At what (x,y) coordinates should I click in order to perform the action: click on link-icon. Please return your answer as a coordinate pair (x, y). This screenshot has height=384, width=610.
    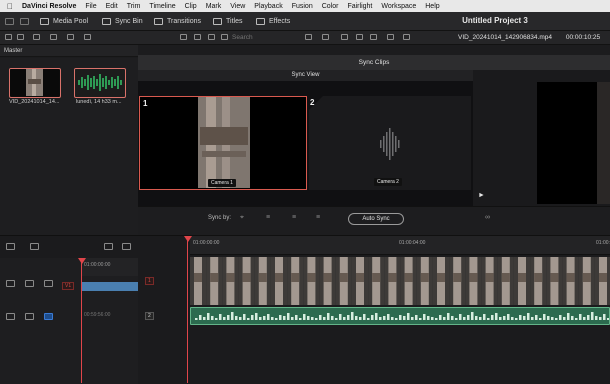
    Looking at the image, I should click on (70, 37).